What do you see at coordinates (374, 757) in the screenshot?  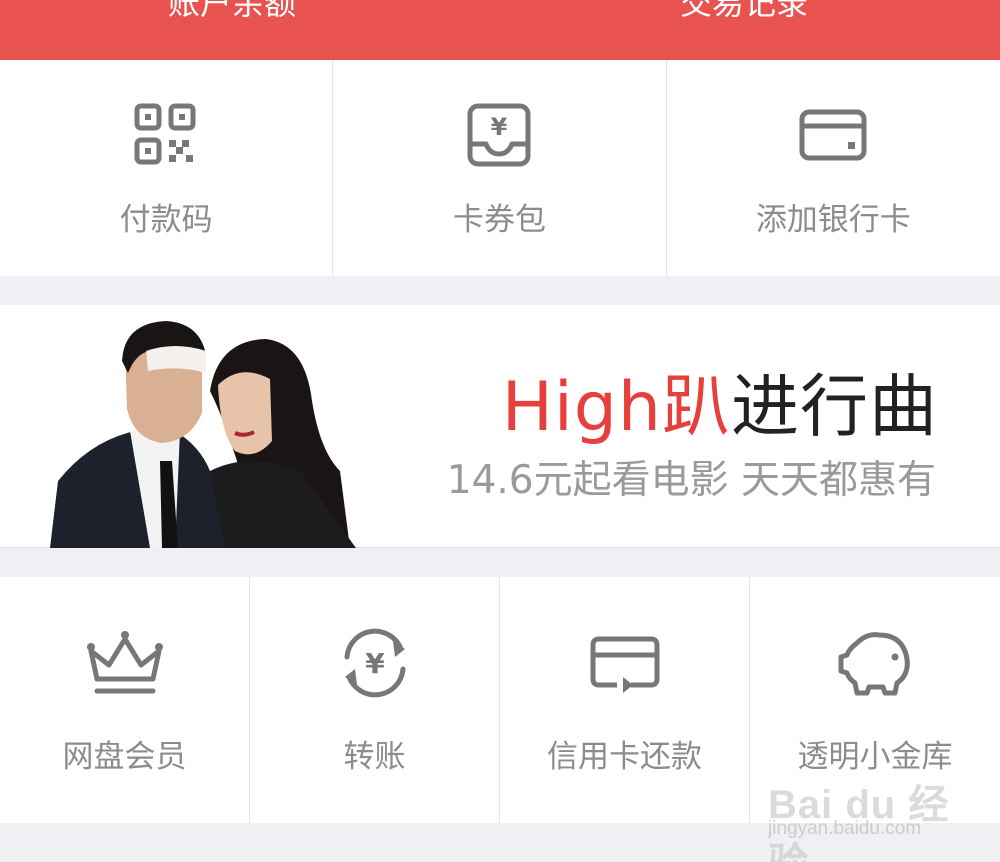 I see `transfer-label: 转账` at bounding box center [374, 757].